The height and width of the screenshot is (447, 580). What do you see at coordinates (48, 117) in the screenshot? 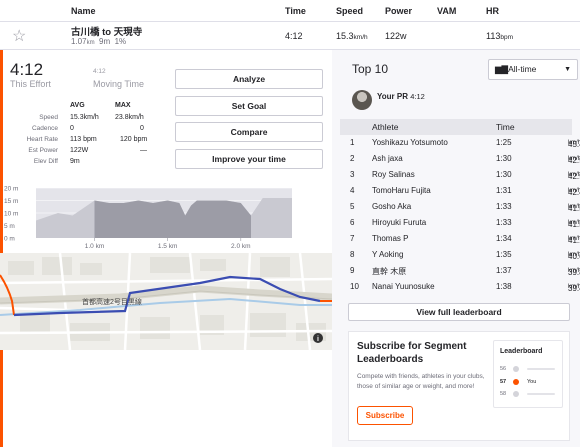
I see `stat-label: Speed` at bounding box center [48, 117].